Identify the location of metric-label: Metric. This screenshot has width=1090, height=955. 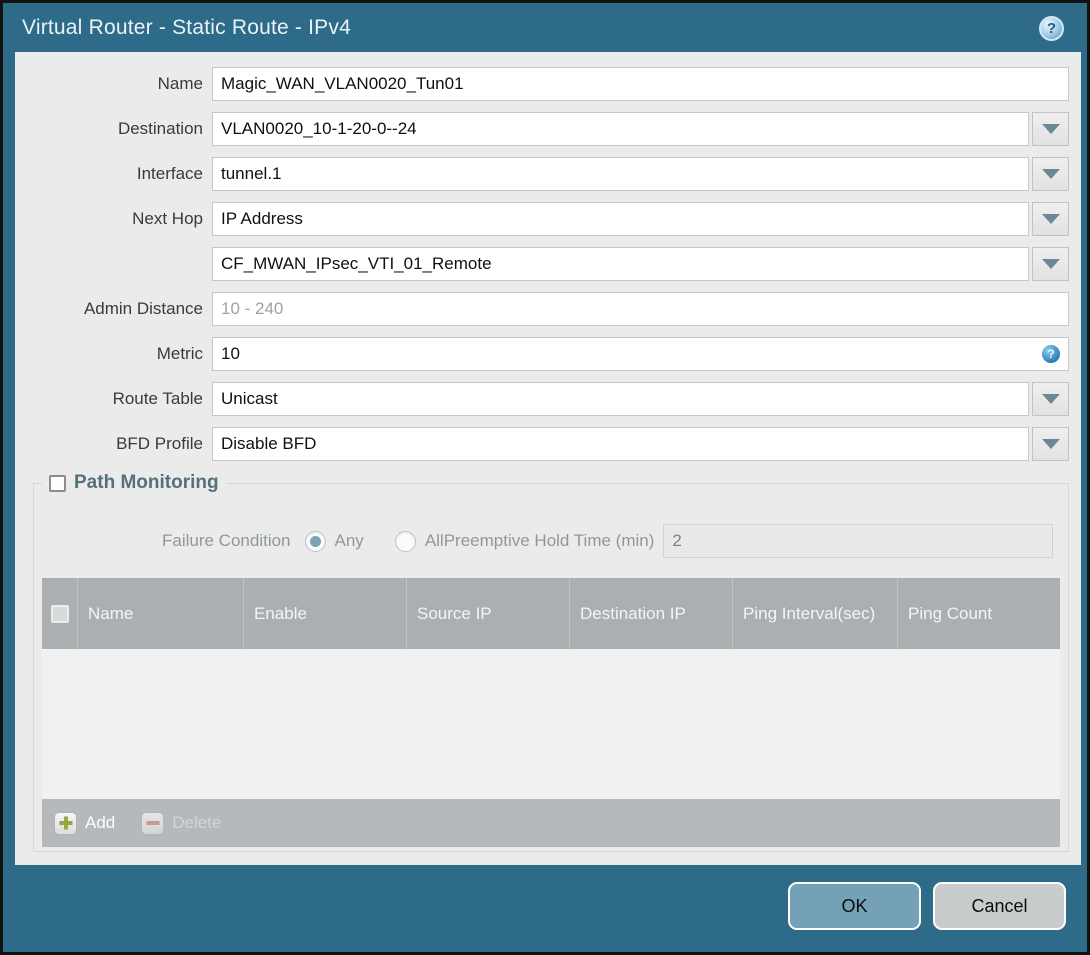
(179, 353).